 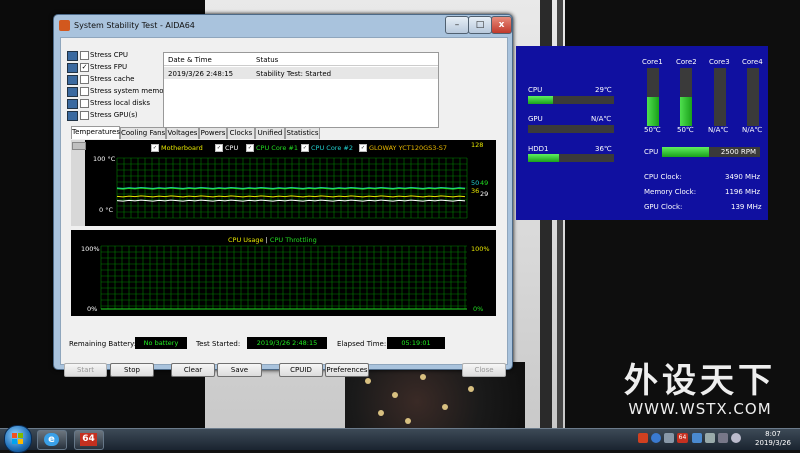 I want to click on save-button: Save, so click(x=239, y=370).